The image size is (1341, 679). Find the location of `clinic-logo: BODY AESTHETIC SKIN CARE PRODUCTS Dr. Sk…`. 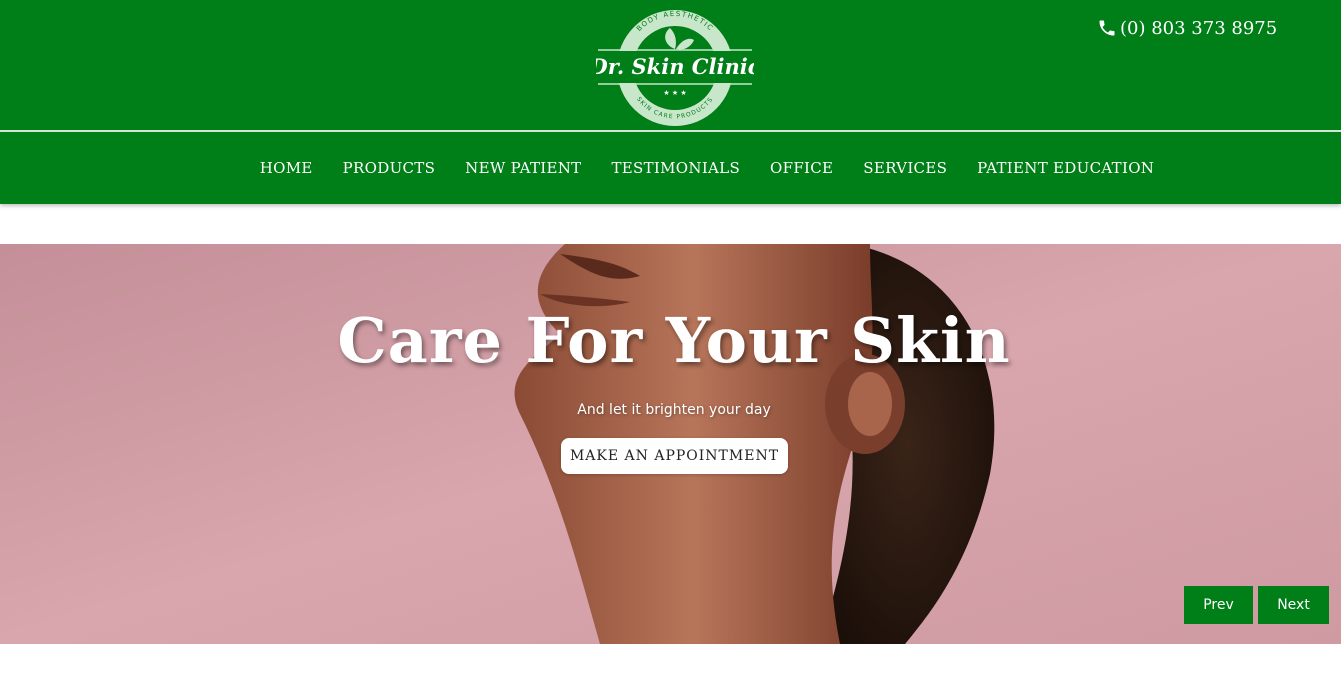

clinic-logo: BODY AESTHETIC SKIN CARE PRODUCTS Dr. Sk… is located at coordinates (675, 68).